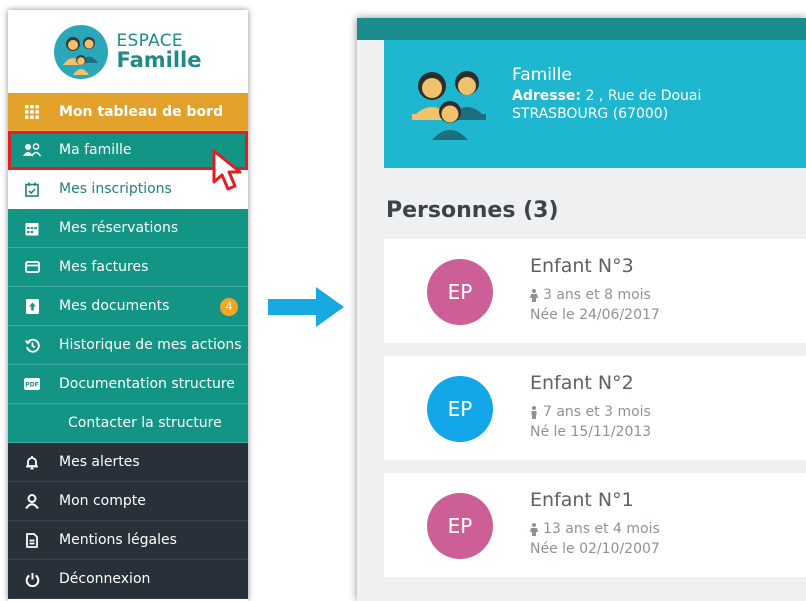  What do you see at coordinates (227, 170) in the screenshot?
I see `mouse-cursor-icon` at bounding box center [227, 170].